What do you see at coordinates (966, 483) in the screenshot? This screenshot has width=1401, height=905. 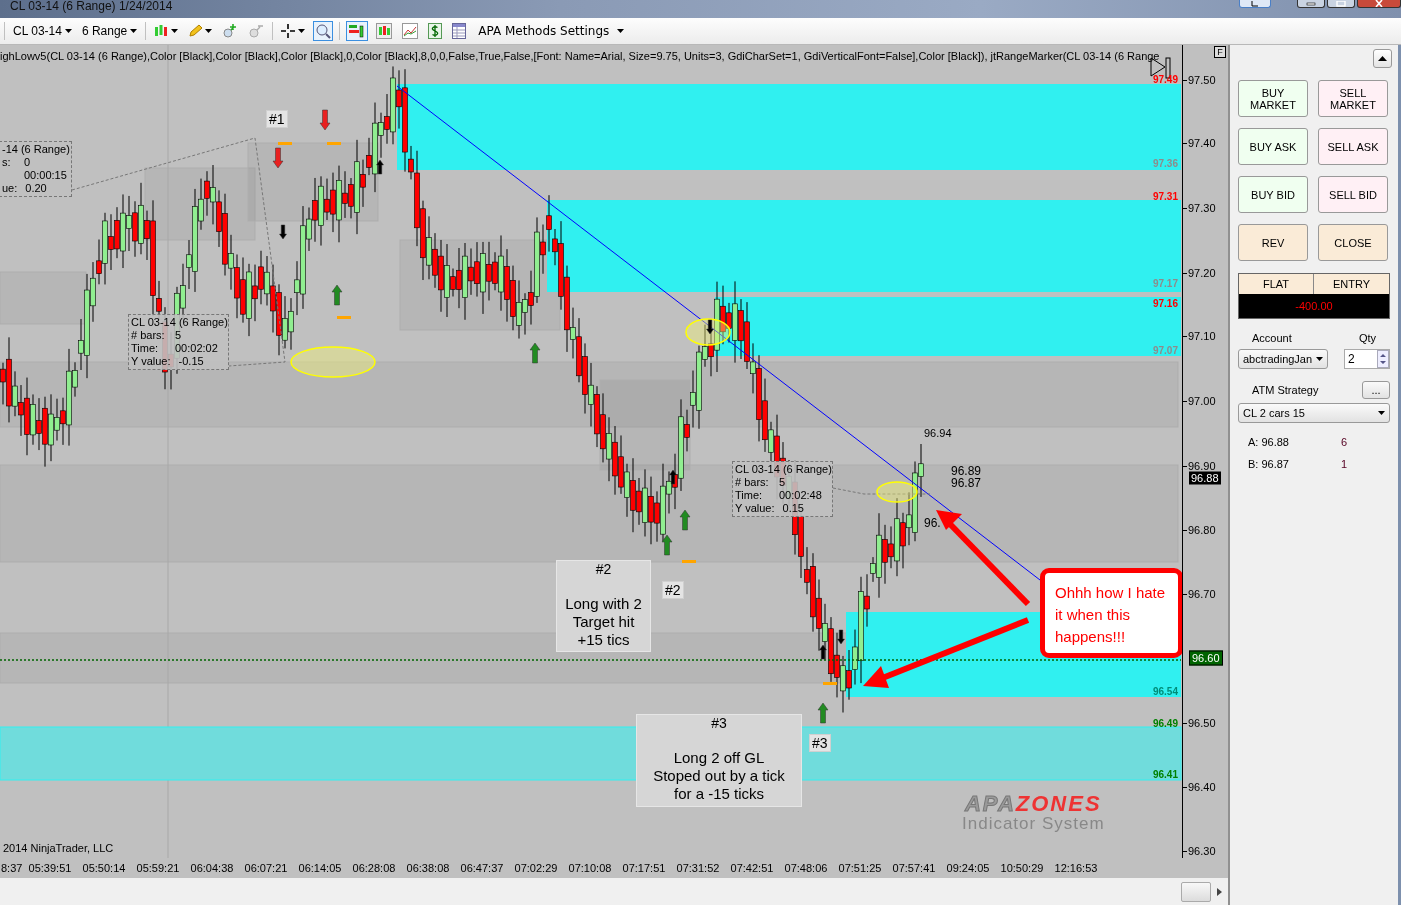 I see `price-label: 96.87` at bounding box center [966, 483].